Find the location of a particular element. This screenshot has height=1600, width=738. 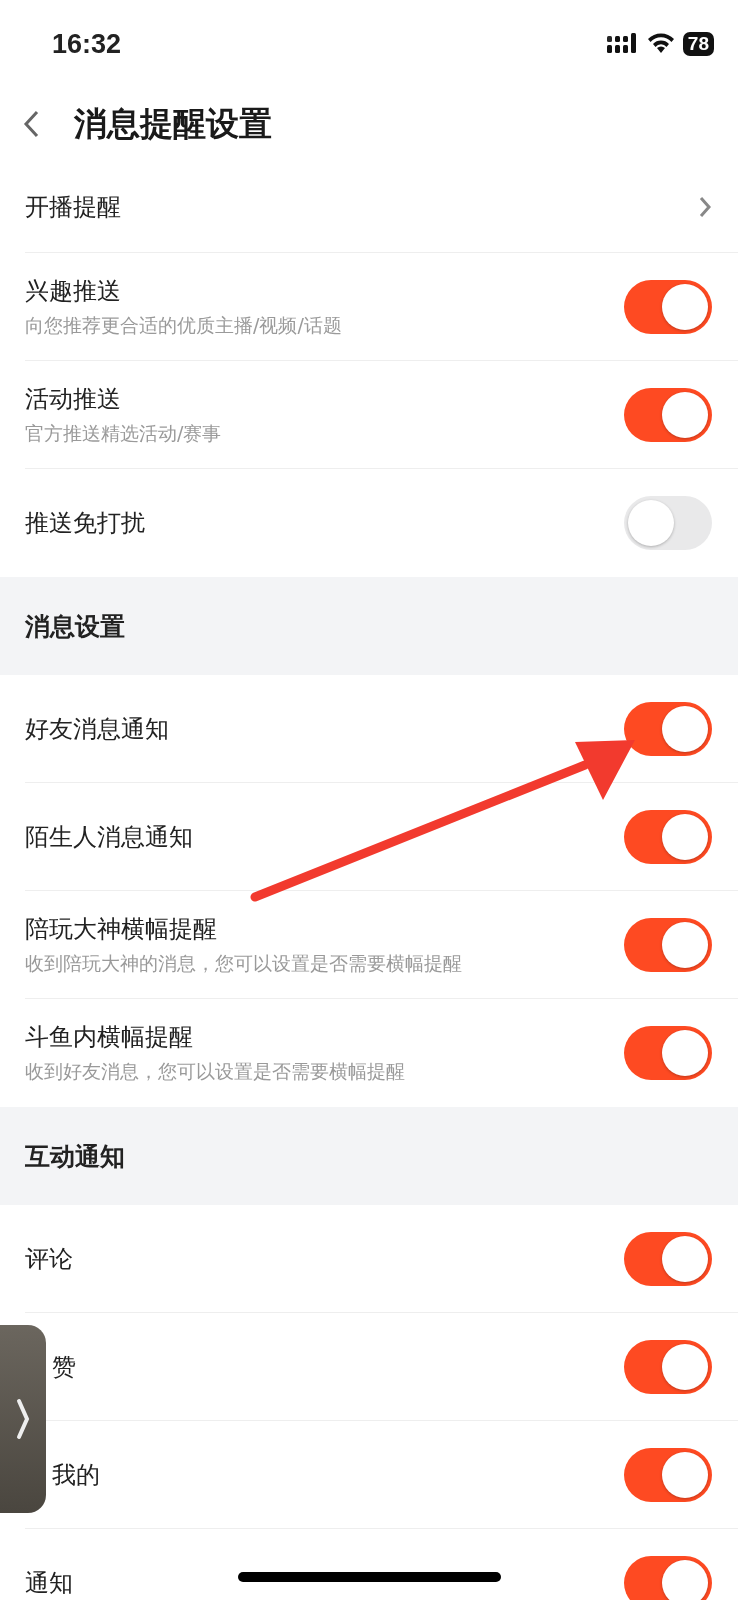

clock-time: 16:32 is located at coordinates (87, 44).